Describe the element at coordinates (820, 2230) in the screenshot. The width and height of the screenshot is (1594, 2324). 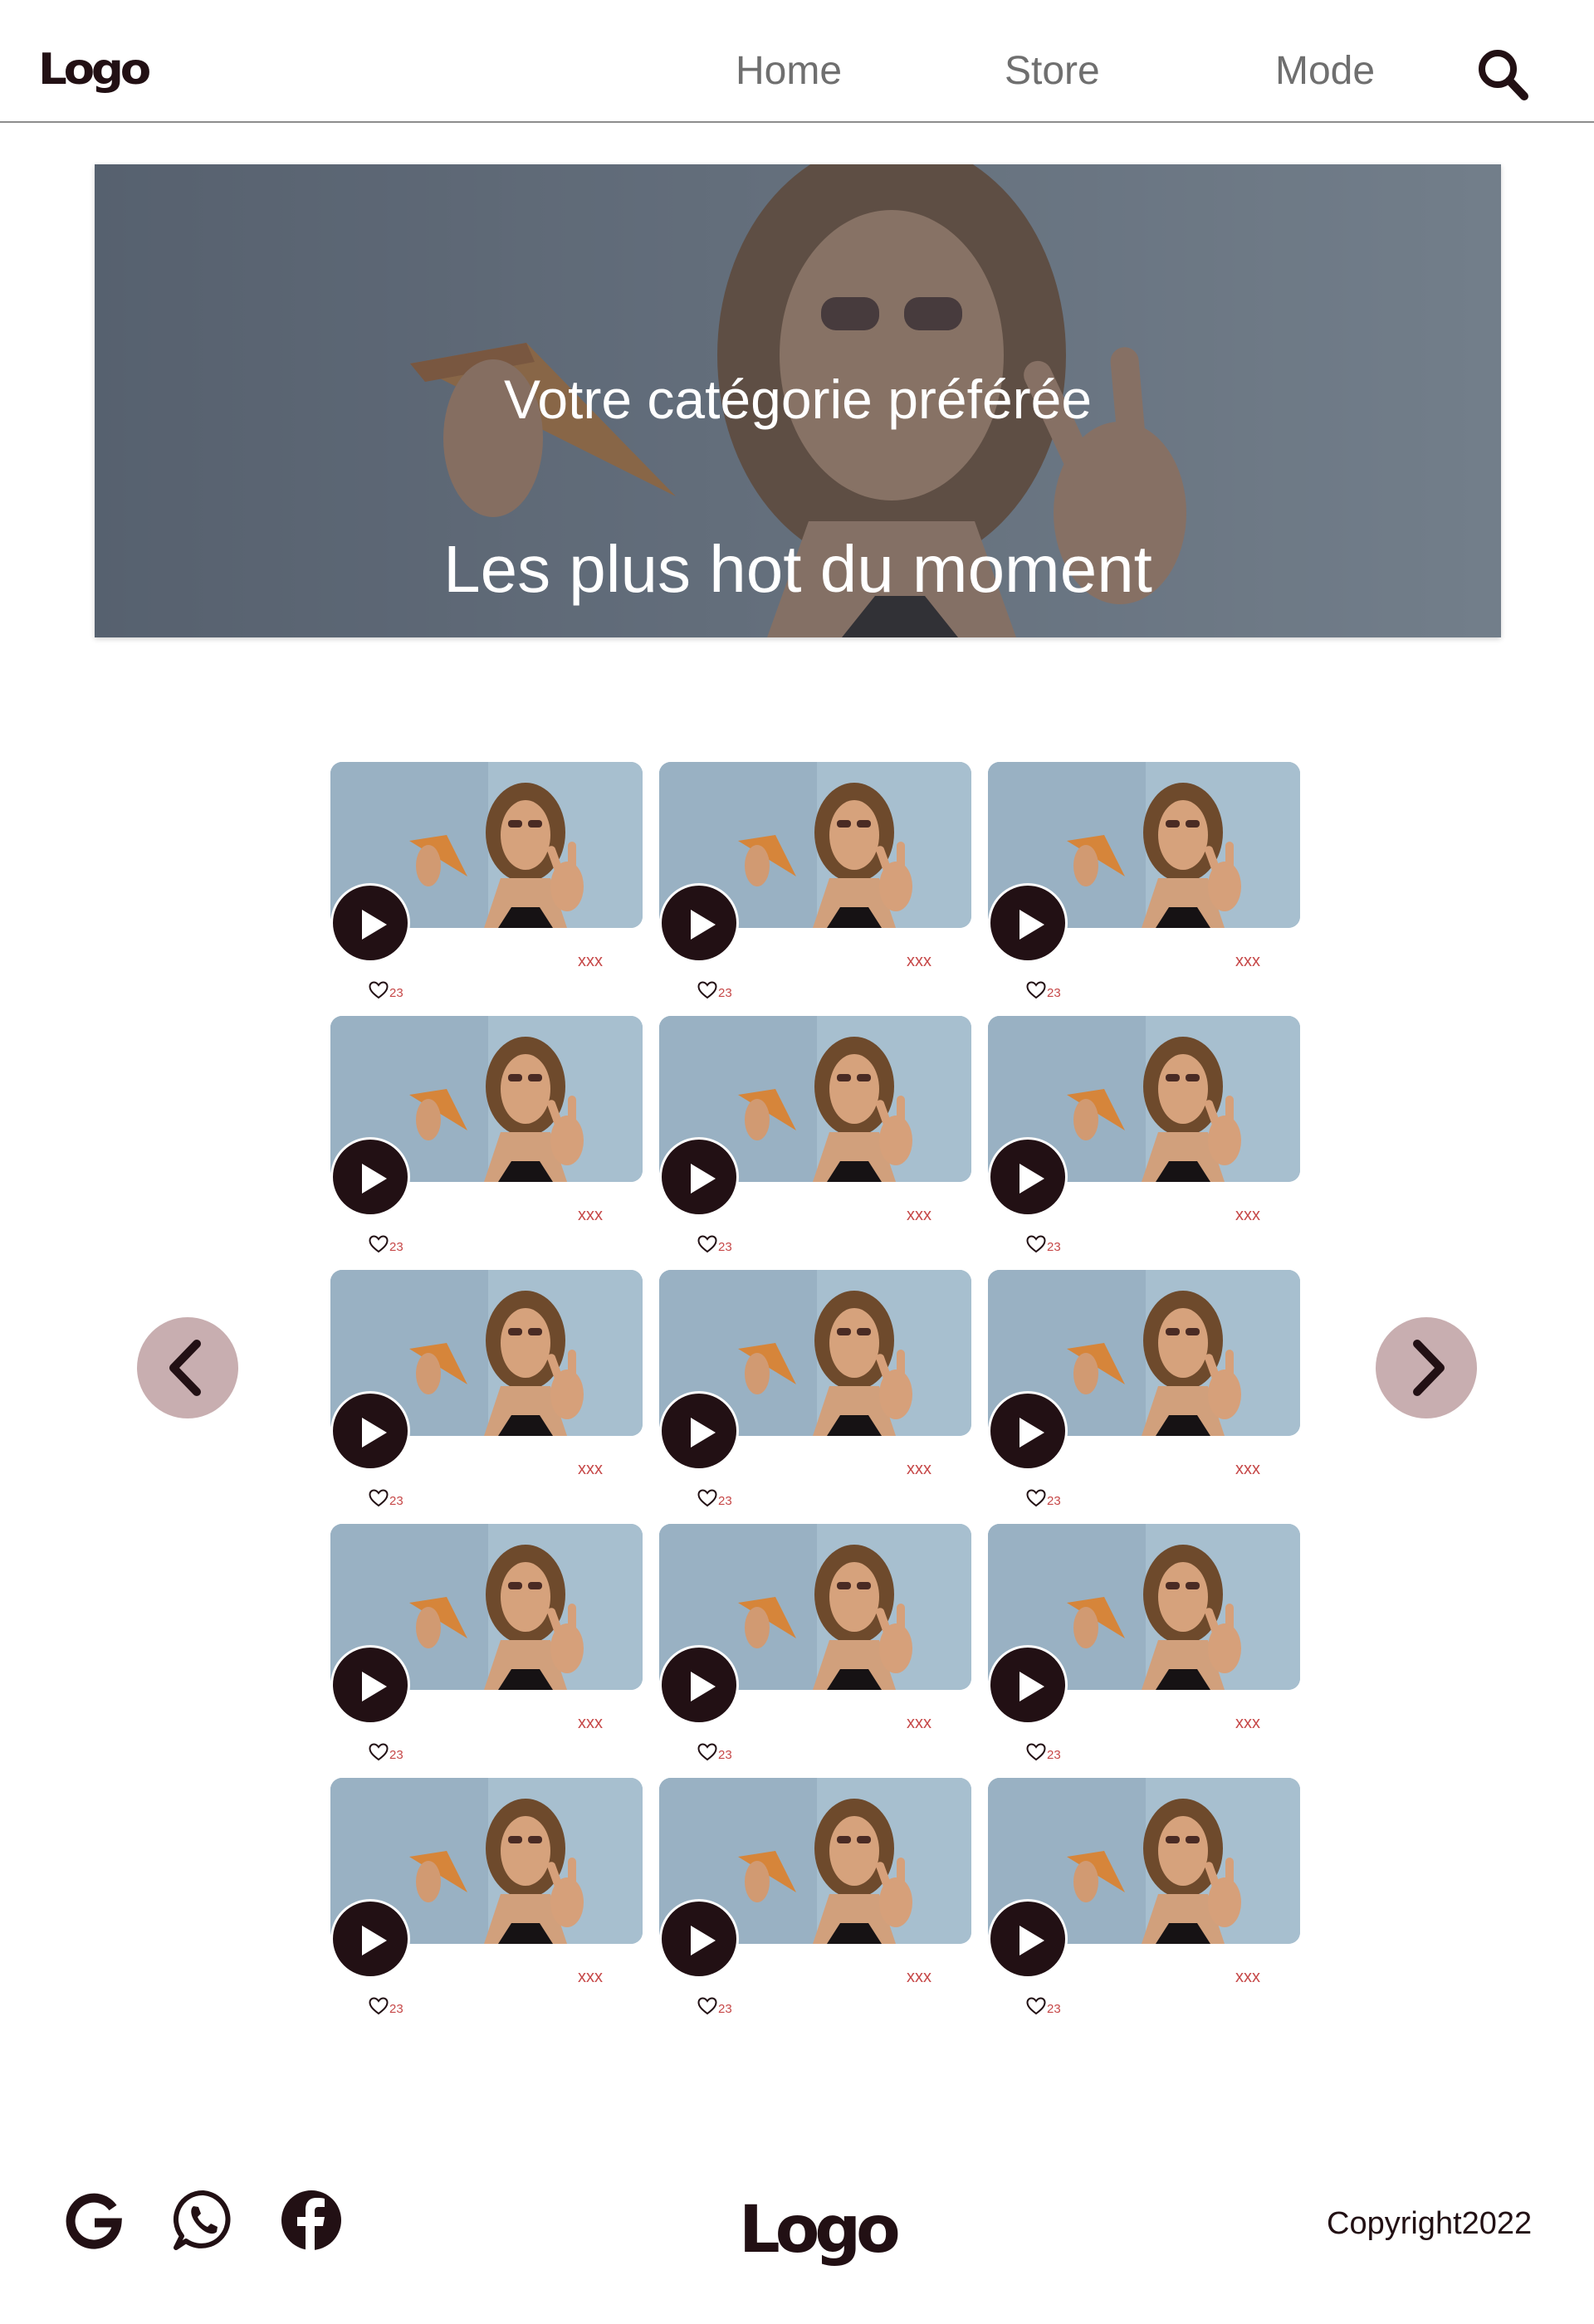
I see `footer-logo: Logo` at that location.